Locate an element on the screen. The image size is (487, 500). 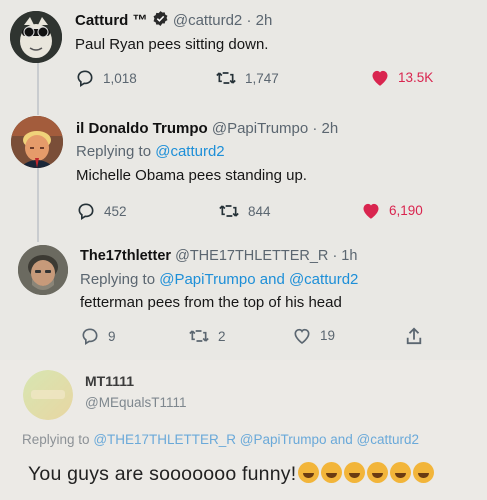
replying-to: Replying to @PapiTrumpo and @catturd2 is located at coordinates (219, 279).